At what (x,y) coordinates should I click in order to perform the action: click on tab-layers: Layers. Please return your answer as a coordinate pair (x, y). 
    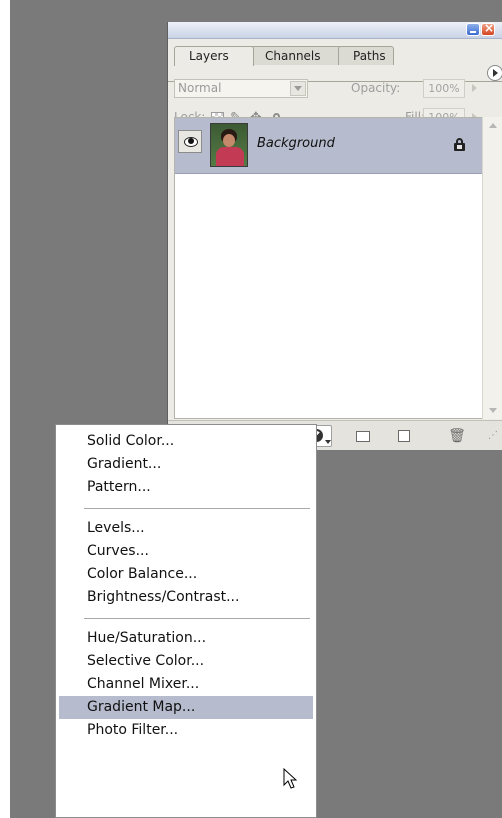
    Looking at the image, I should click on (214, 56).